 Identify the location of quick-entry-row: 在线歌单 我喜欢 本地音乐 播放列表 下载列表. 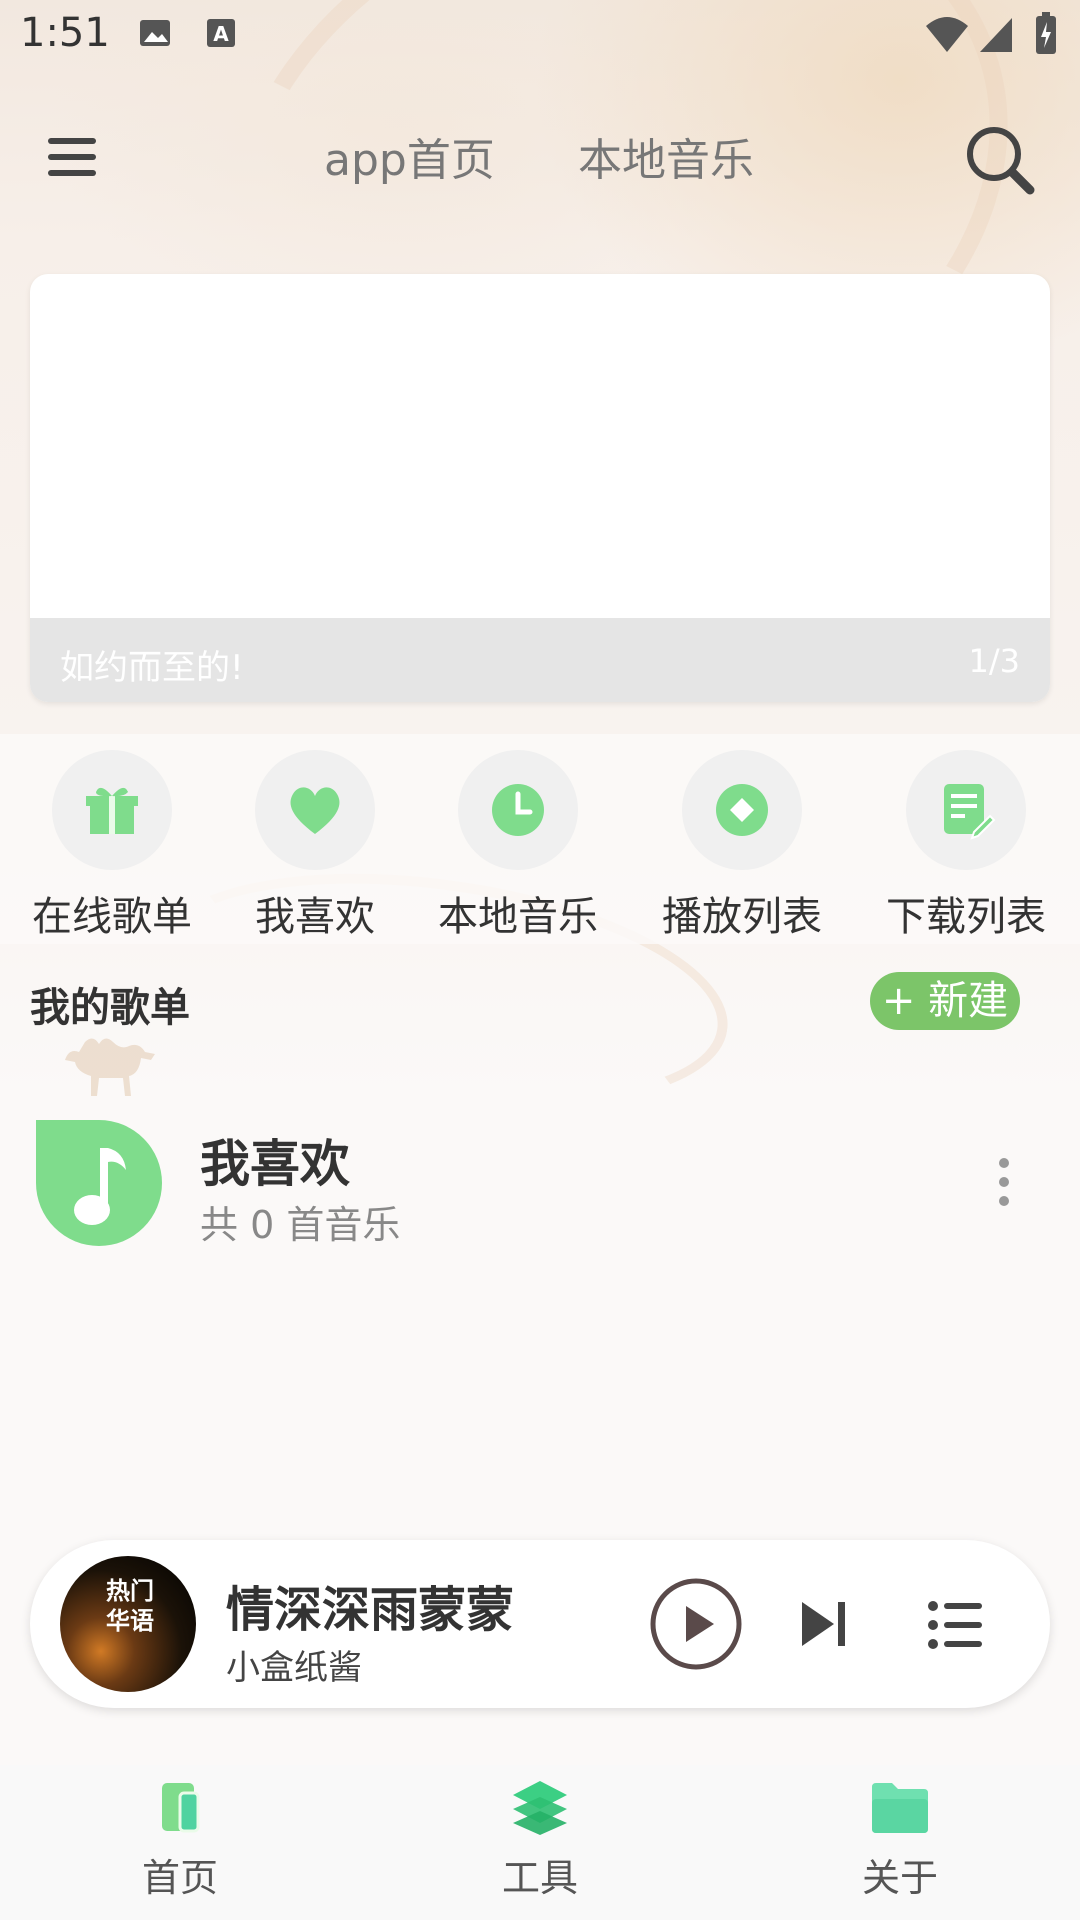
(540, 839).